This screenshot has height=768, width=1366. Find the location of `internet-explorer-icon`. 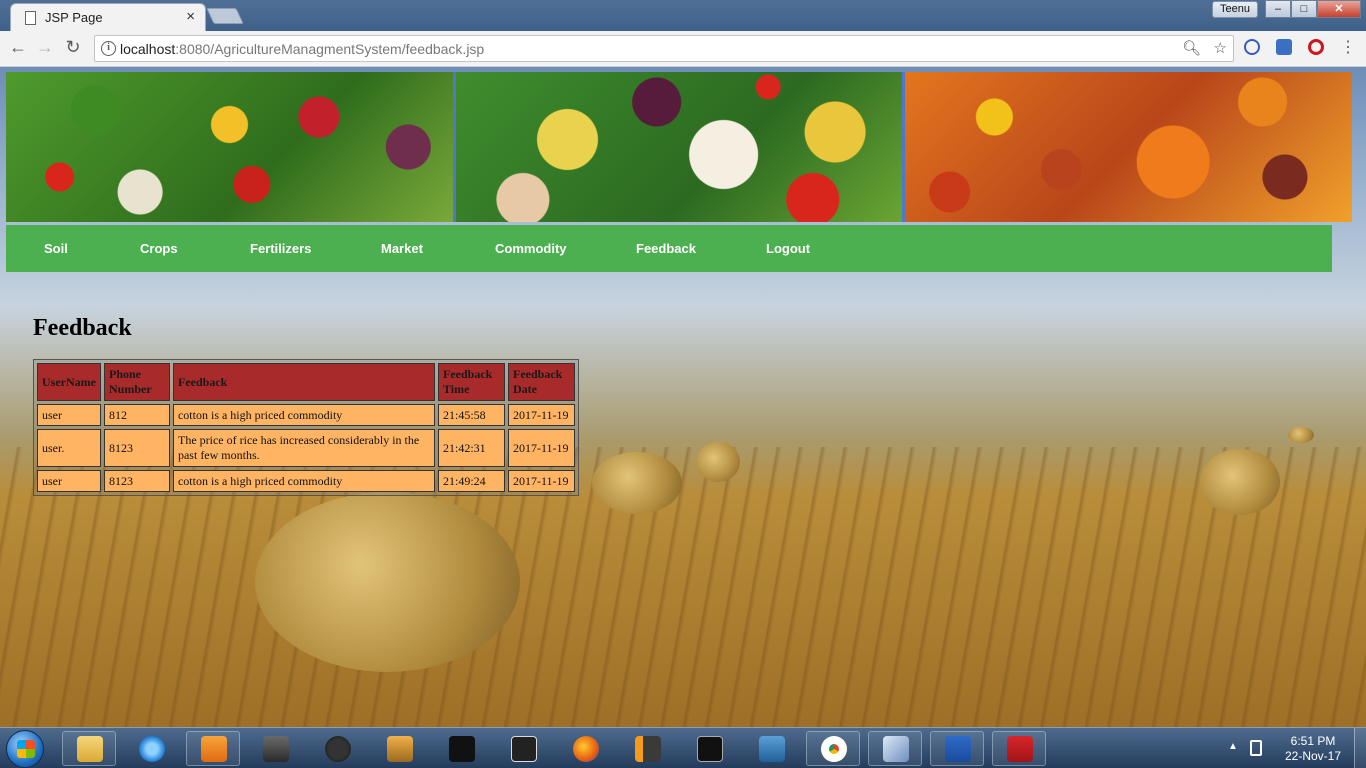

internet-explorer-icon is located at coordinates (151, 748).